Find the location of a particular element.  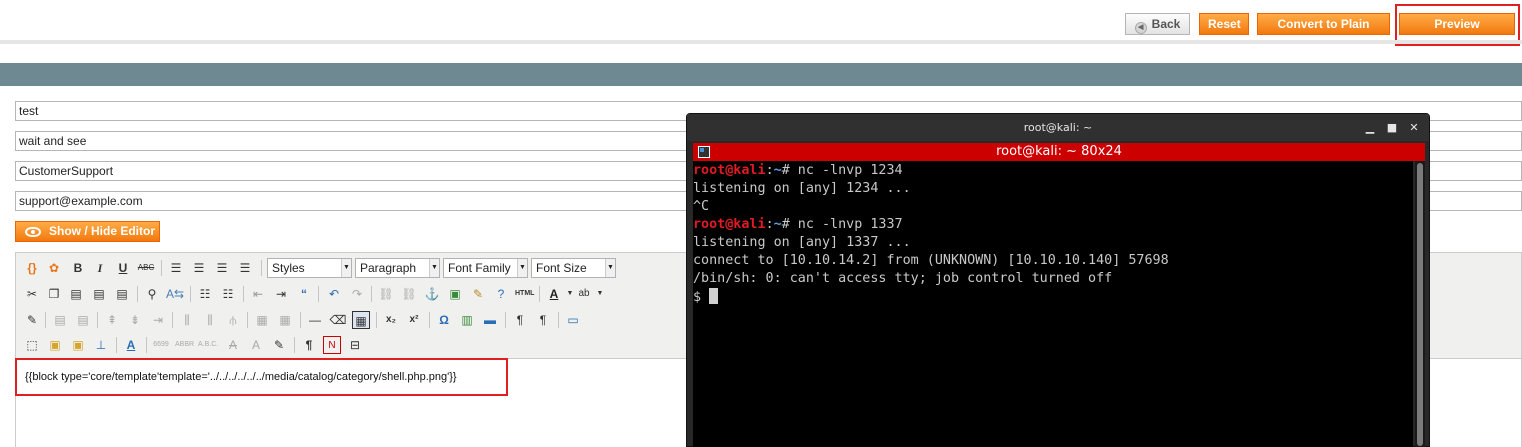

attributes-icon: ✎ is located at coordinates (279, 345).